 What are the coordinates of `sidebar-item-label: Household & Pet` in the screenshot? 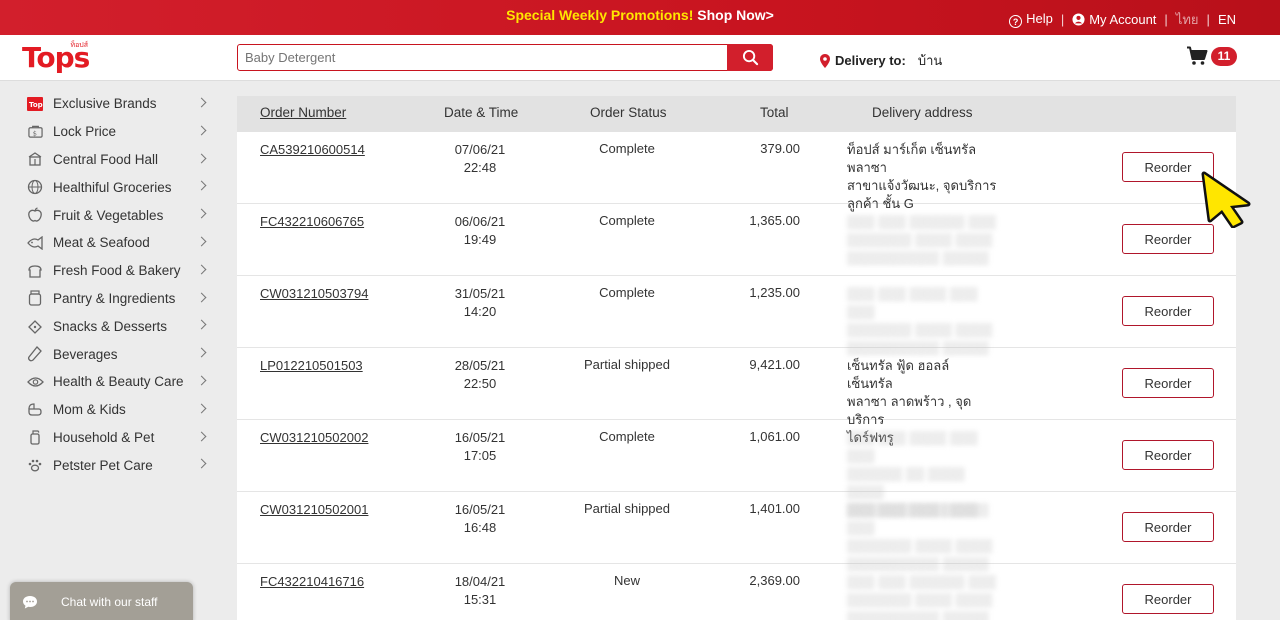 It's located at (104, 437).